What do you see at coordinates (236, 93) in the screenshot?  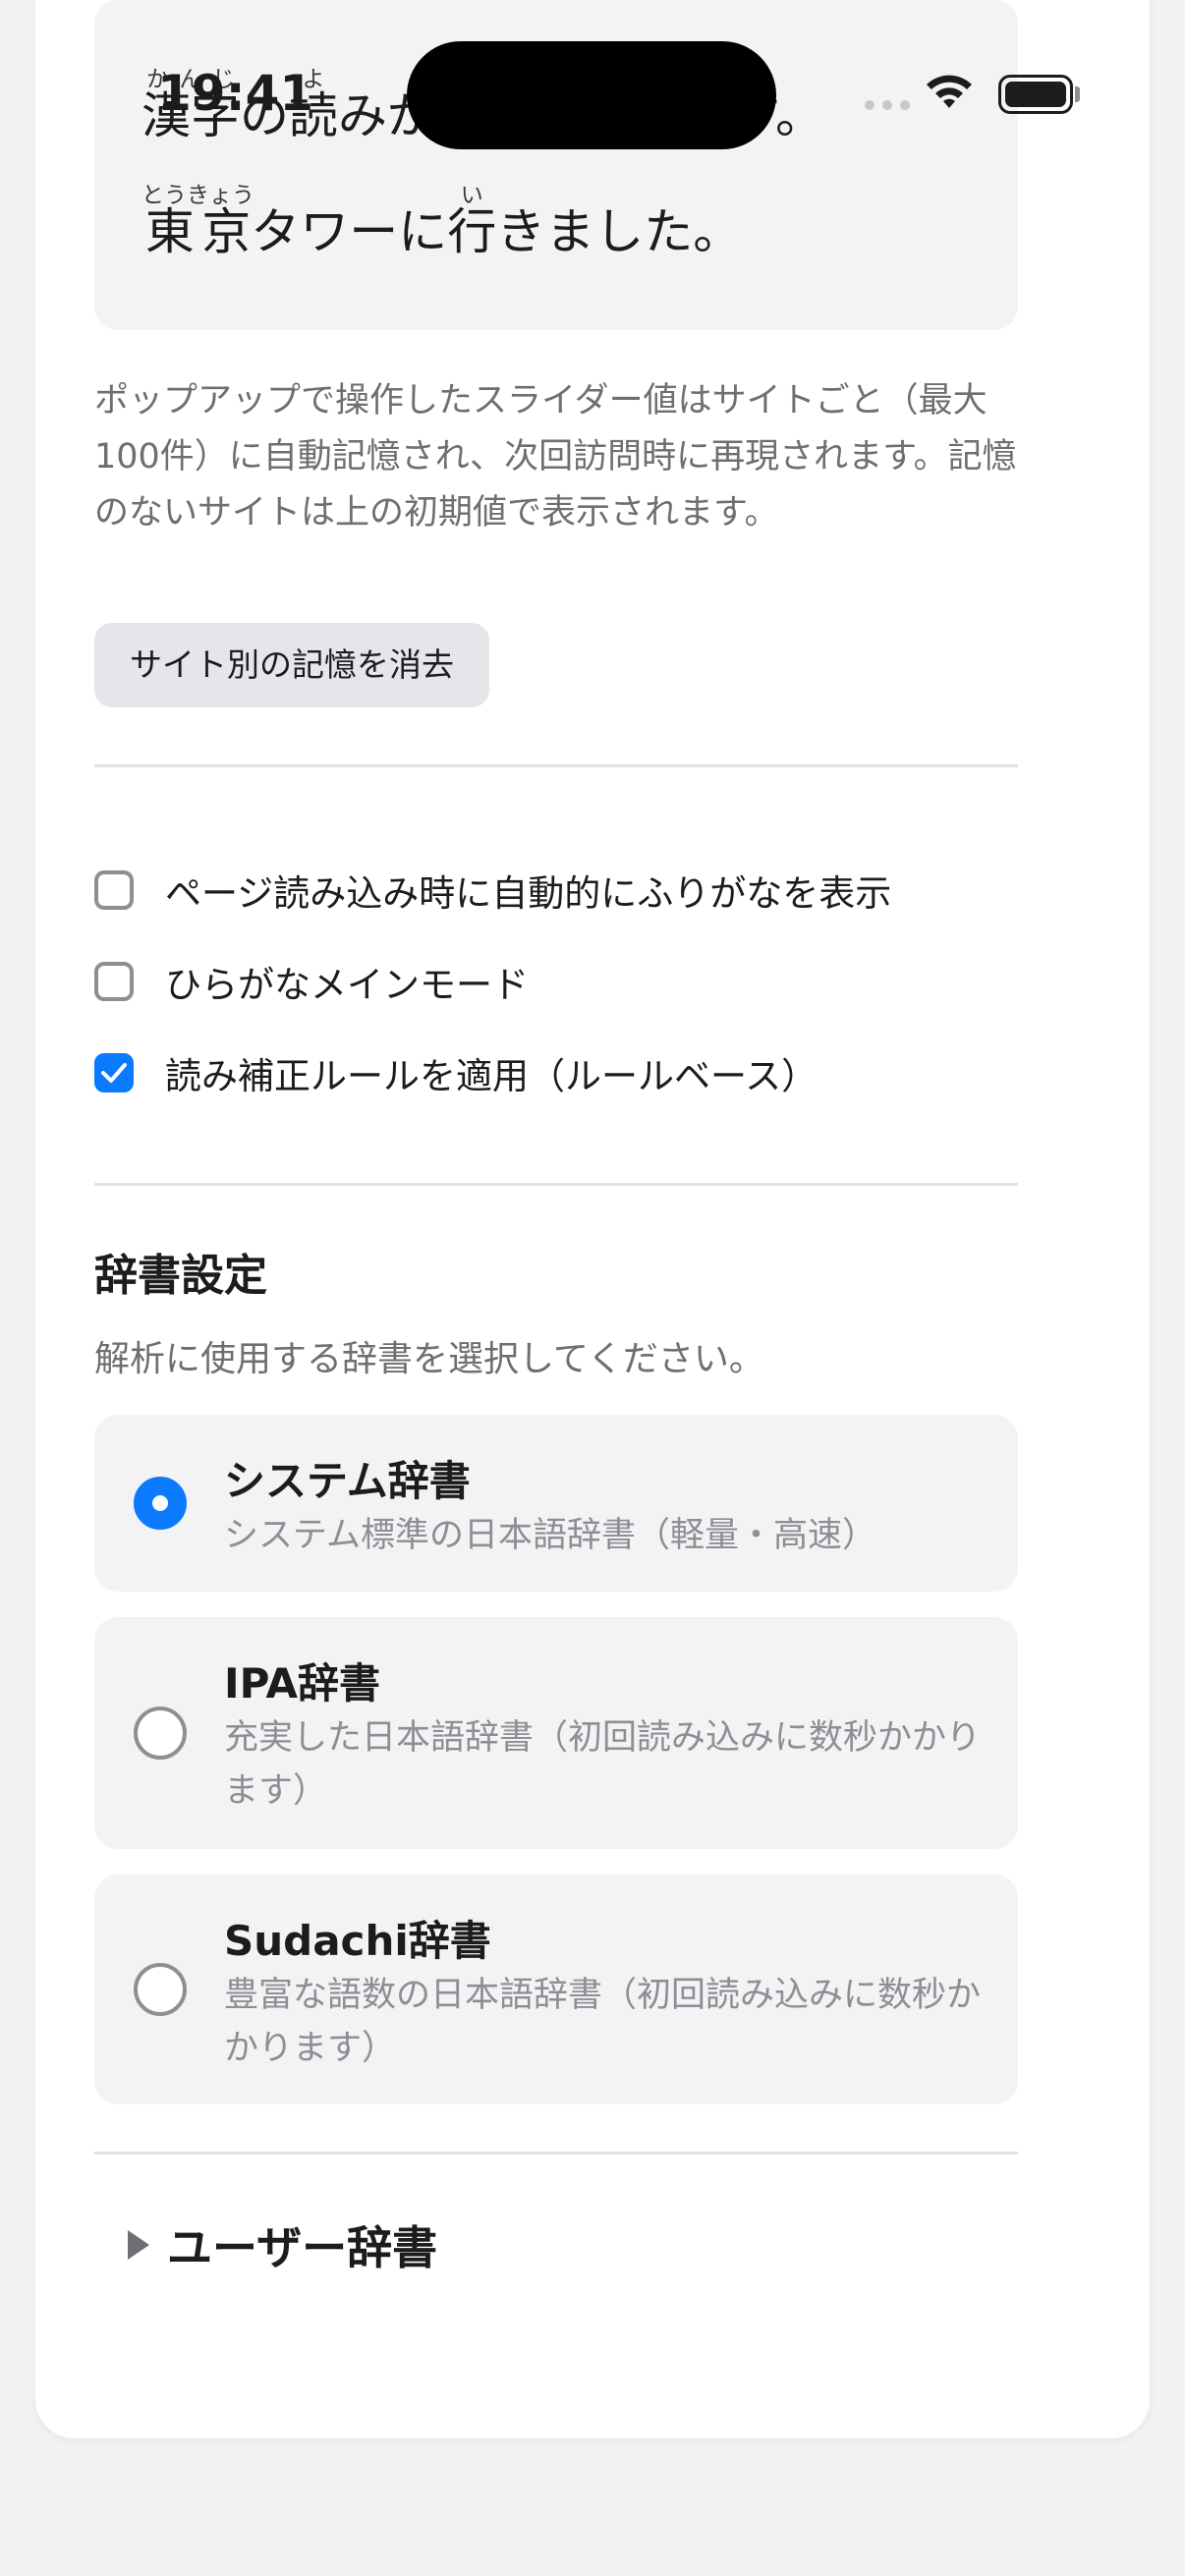 I see `status-time: 19:41` at bounding box center [236, 93].